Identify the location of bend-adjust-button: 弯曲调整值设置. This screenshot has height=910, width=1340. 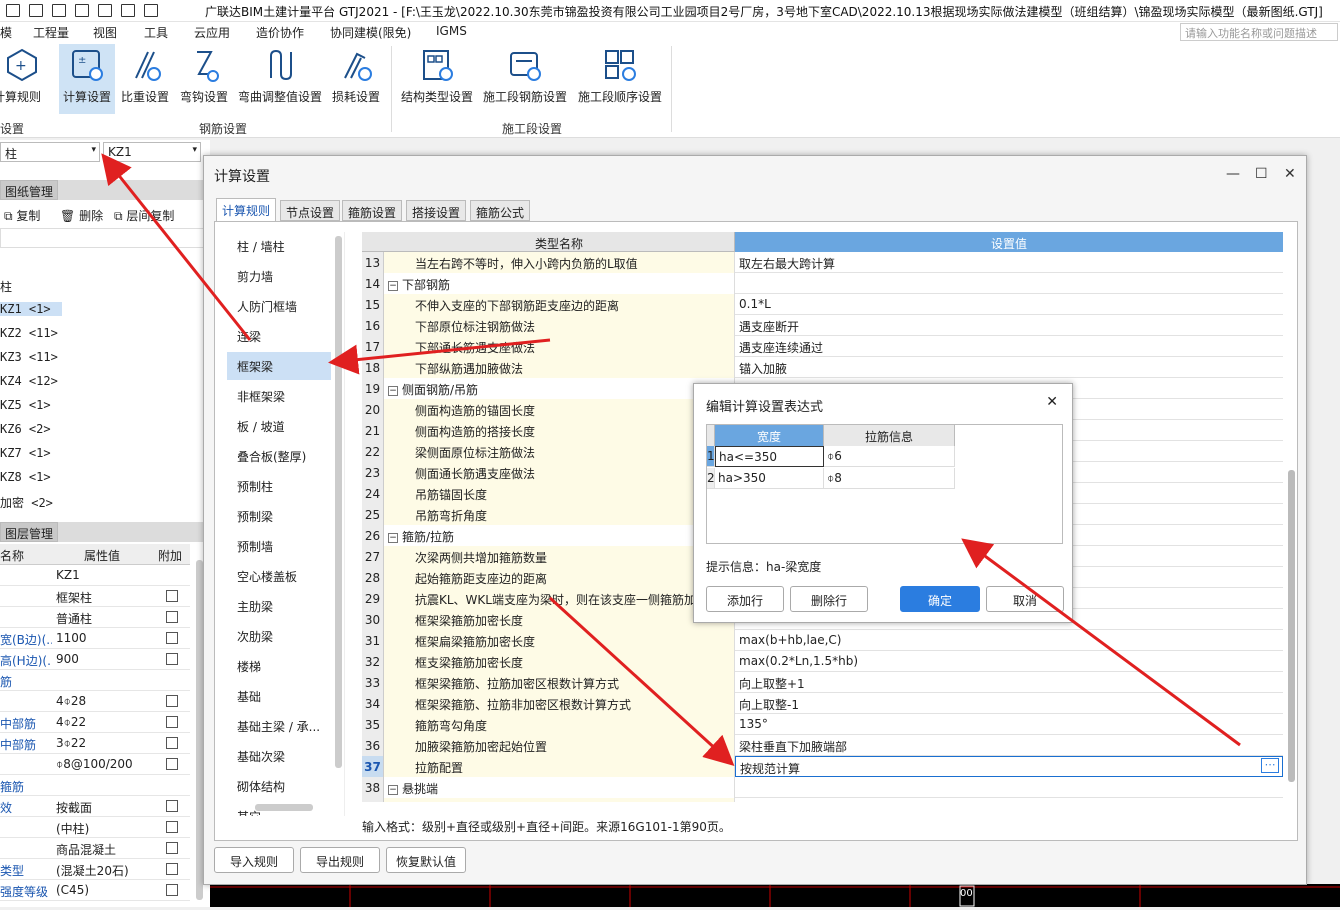
(280, 79).